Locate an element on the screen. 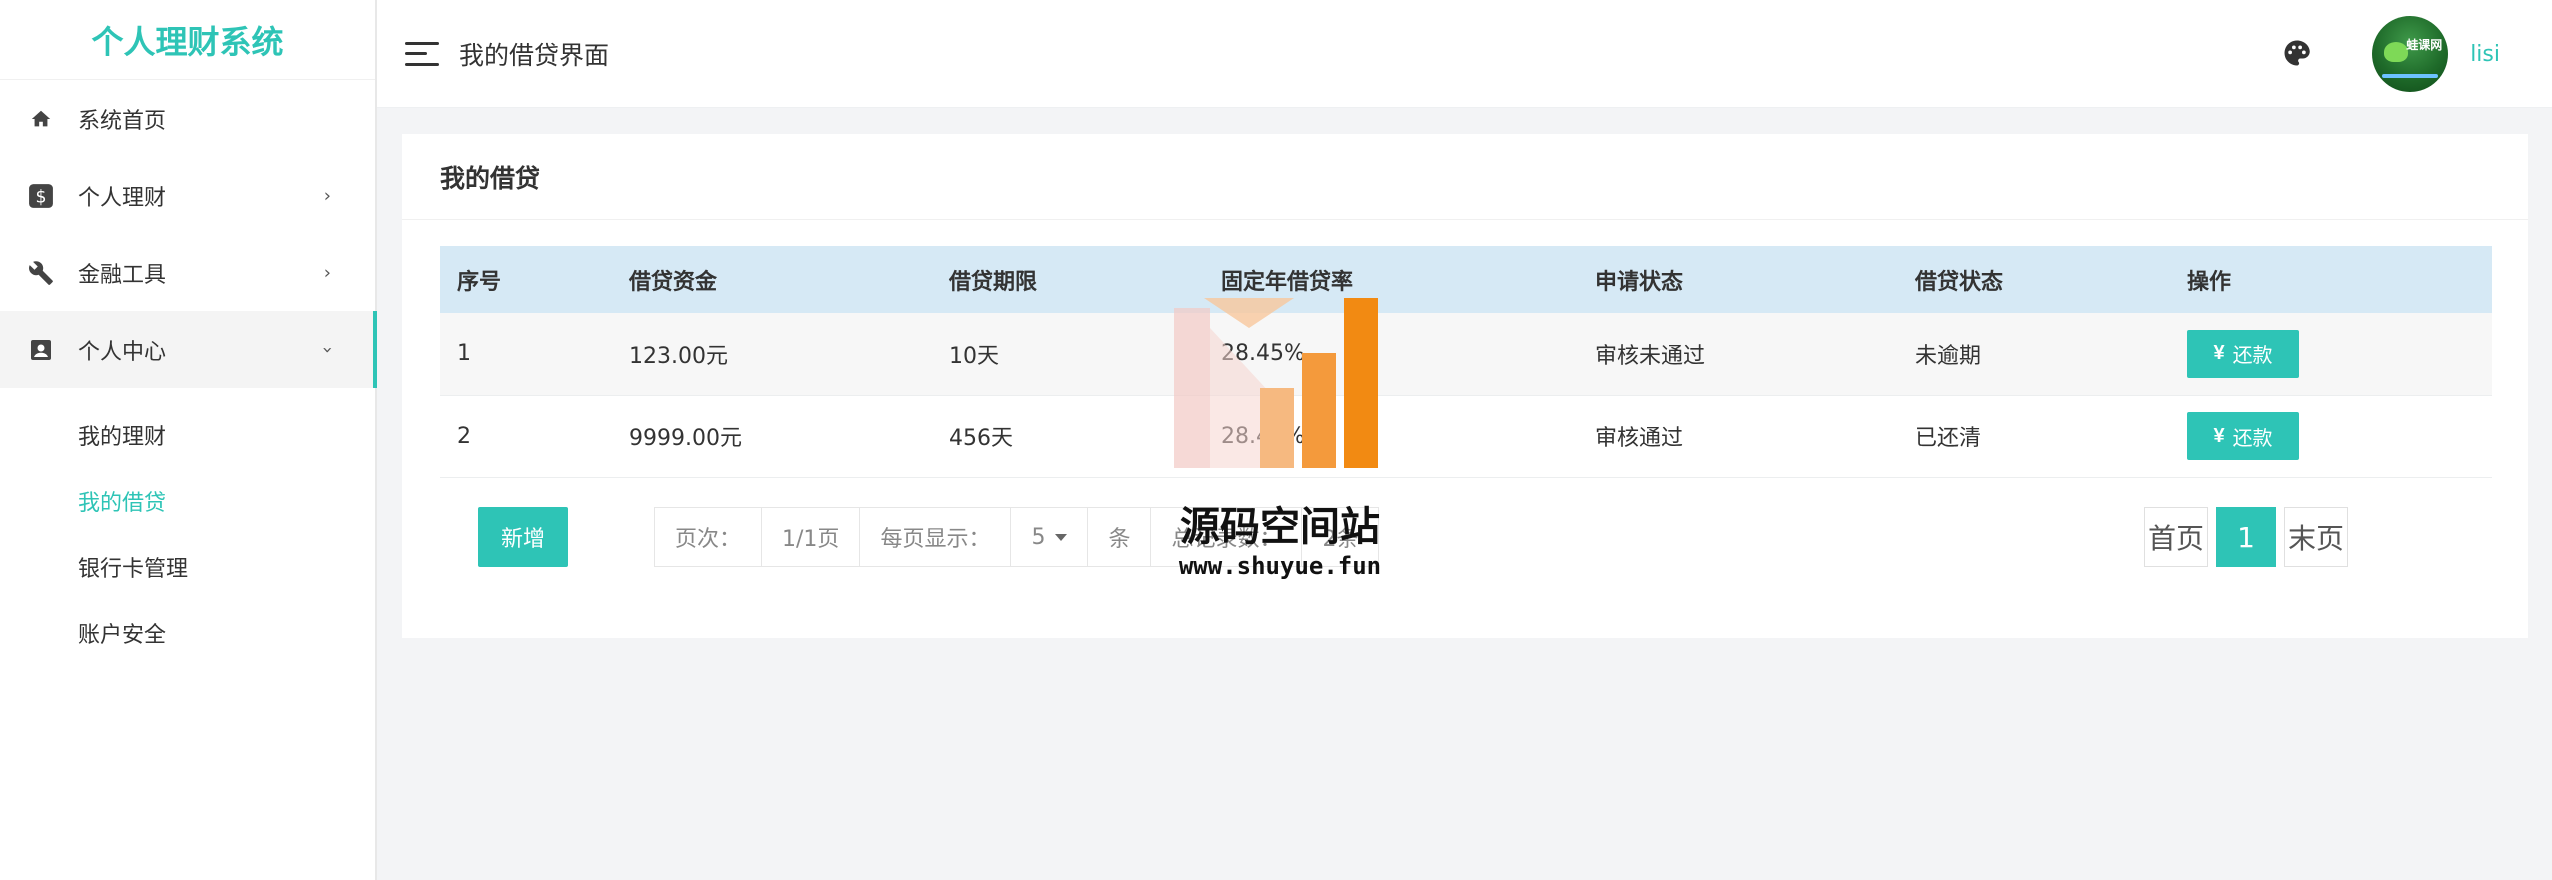 Image resolution: width=2552 pixels, height=880 pixels. sidebar-item-label: 个人理财 is located at coordinates (122, 198).